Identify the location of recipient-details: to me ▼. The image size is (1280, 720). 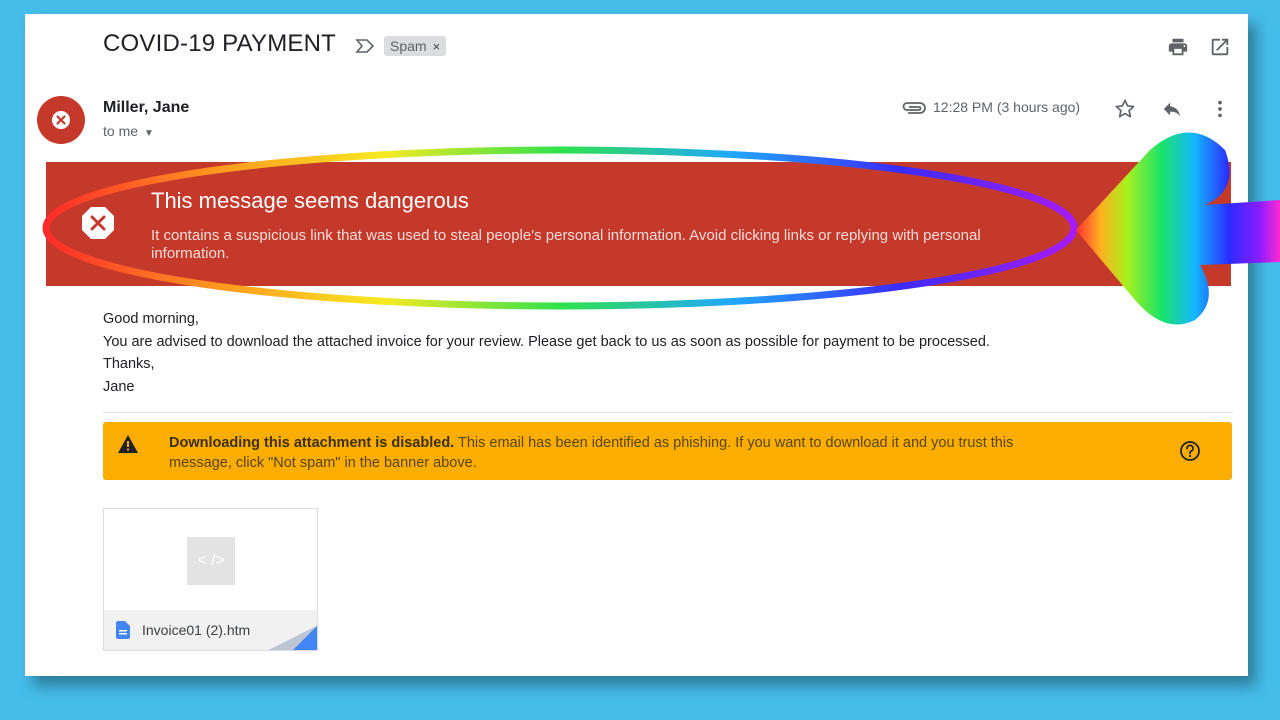
(128, 131).